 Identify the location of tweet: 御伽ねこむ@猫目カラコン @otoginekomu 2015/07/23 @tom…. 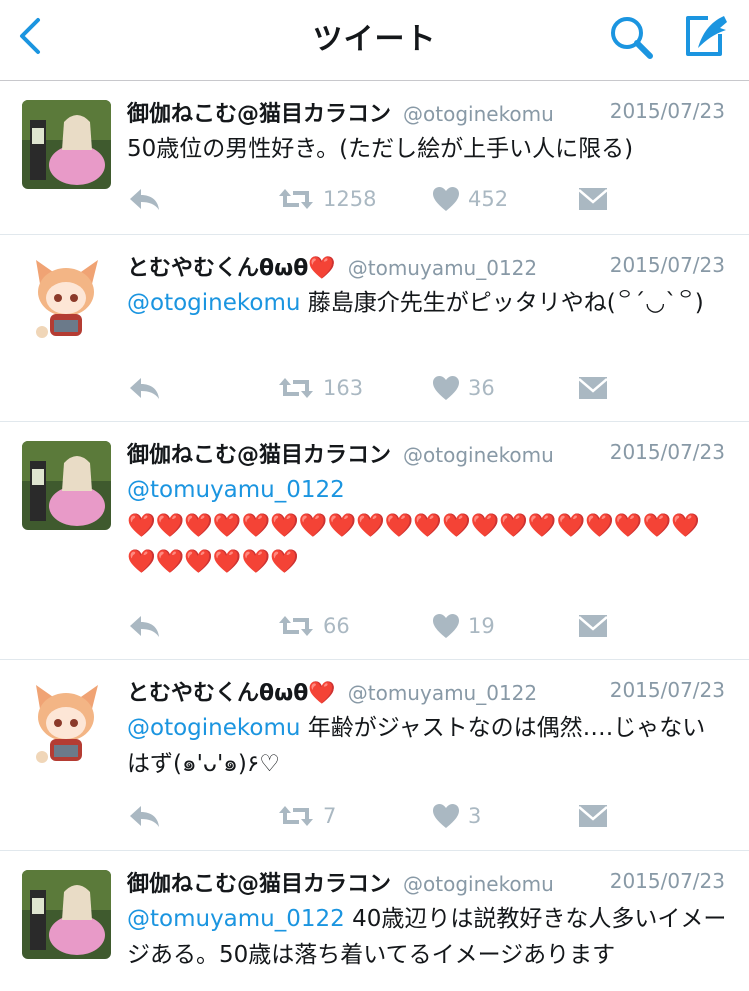
(374, 921).